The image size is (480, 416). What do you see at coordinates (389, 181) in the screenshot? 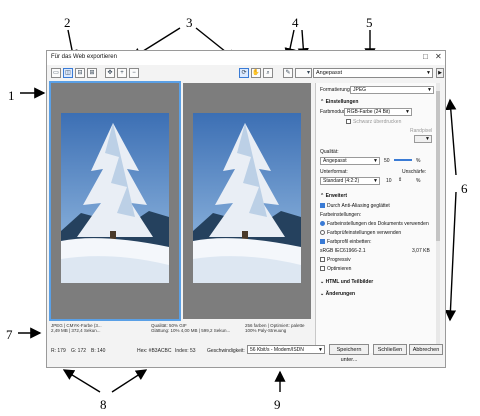
I see `blur-number: 10` at bounding box center [389, 181].